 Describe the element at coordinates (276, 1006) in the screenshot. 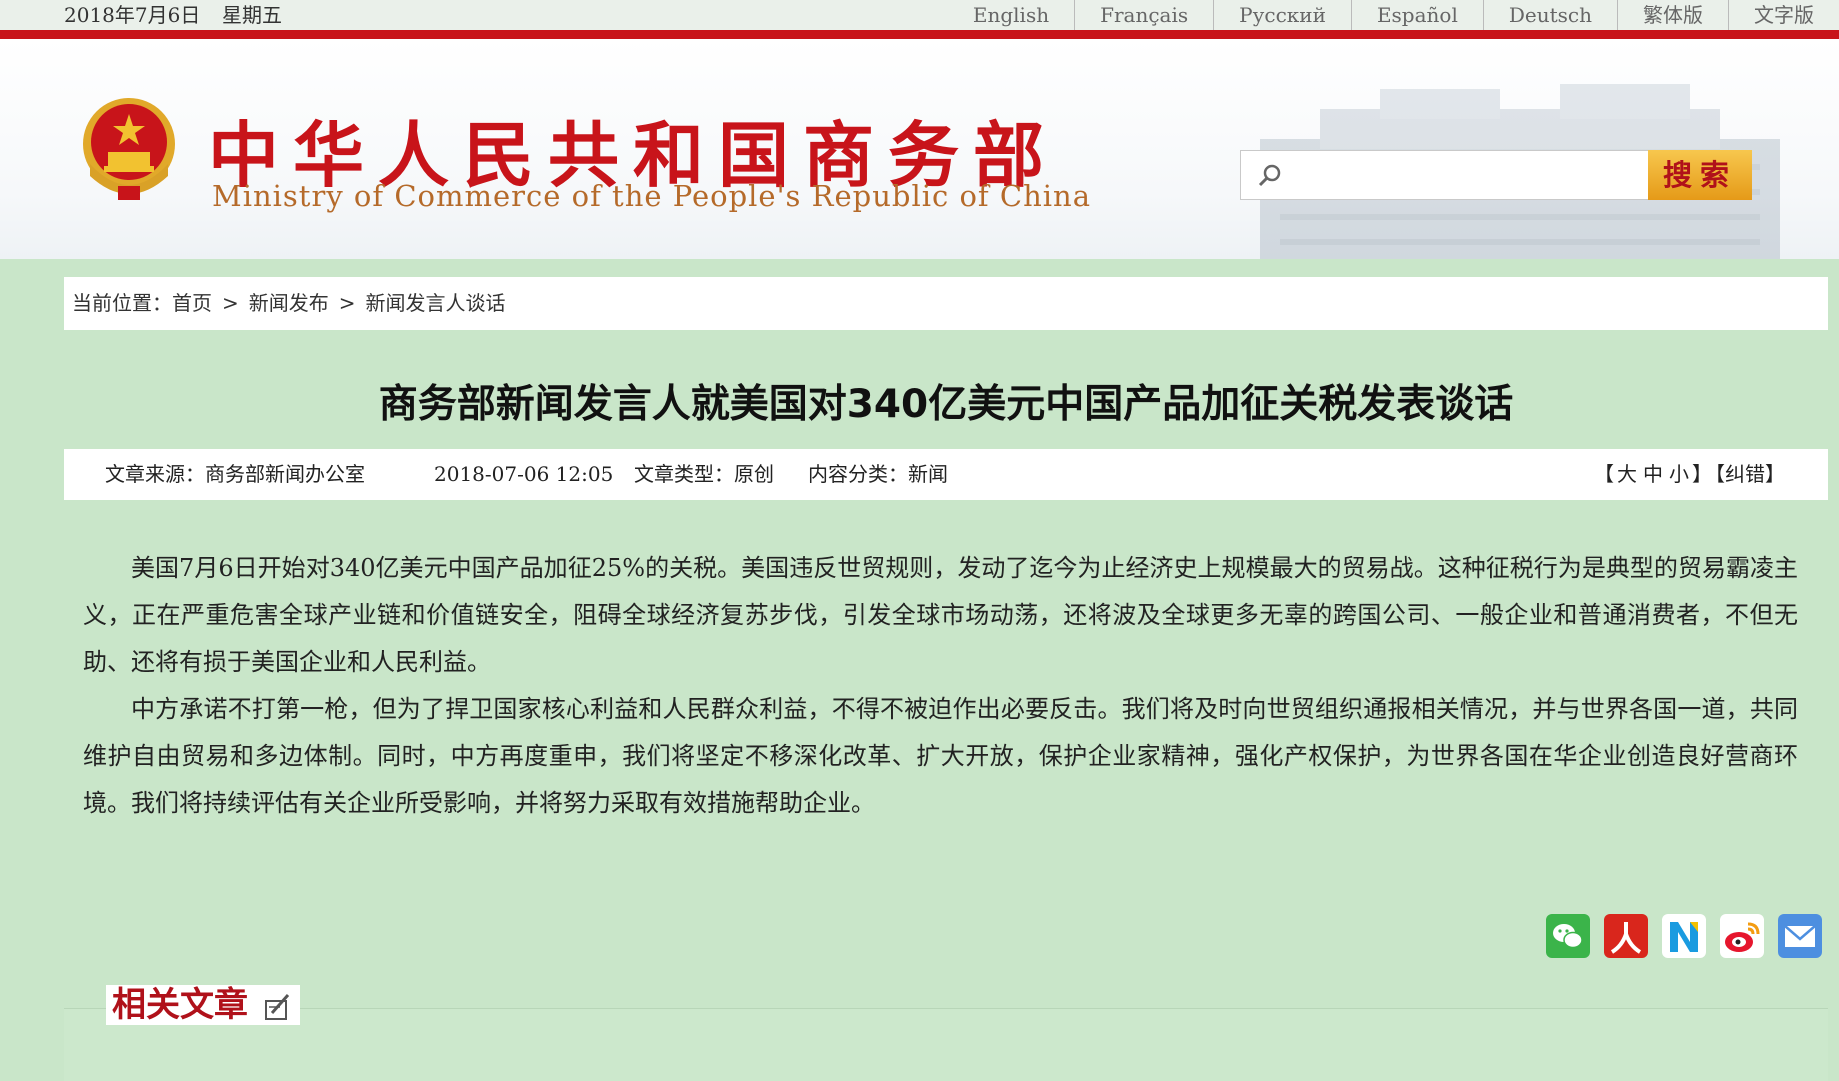

I see `pen-icon` at that location.